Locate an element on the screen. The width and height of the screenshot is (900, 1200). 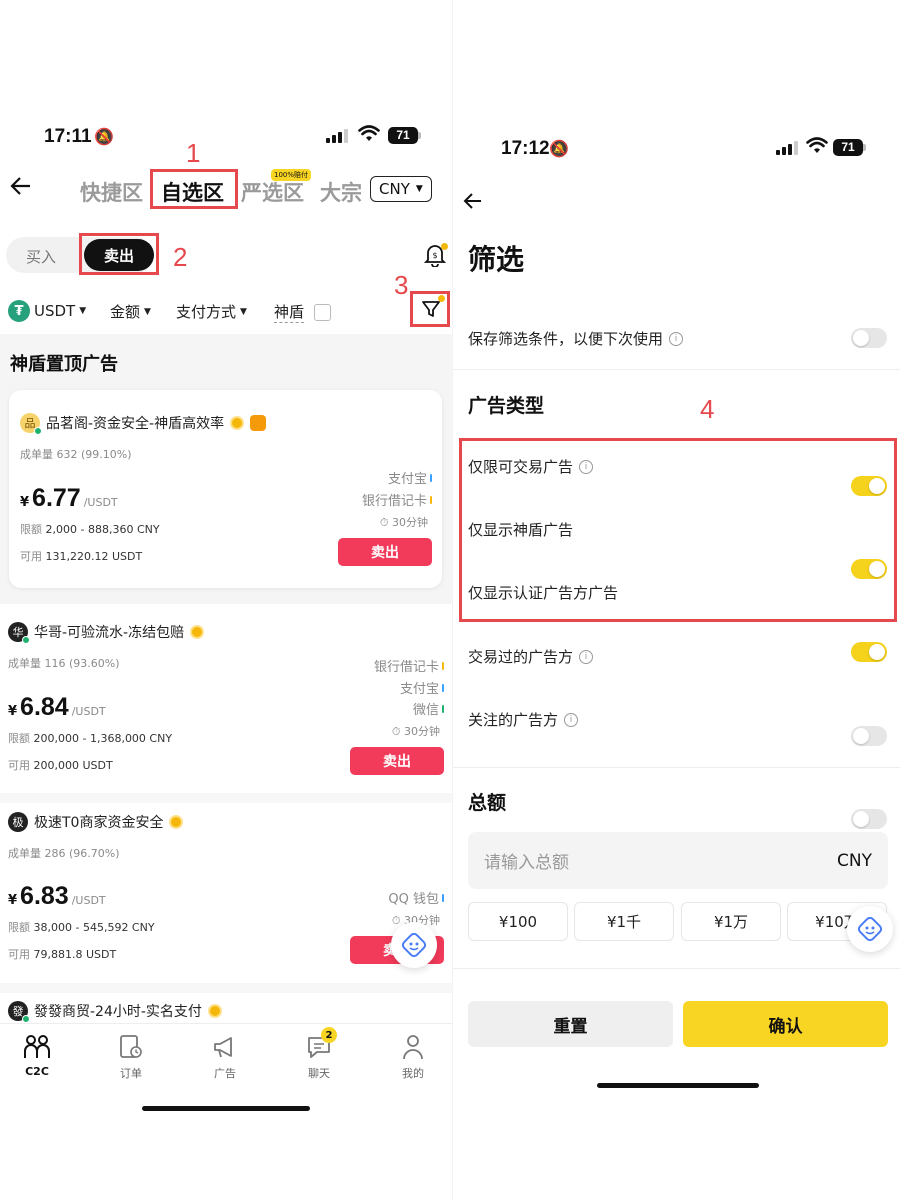
avatar: 品 is located at coordinates (31, 424).